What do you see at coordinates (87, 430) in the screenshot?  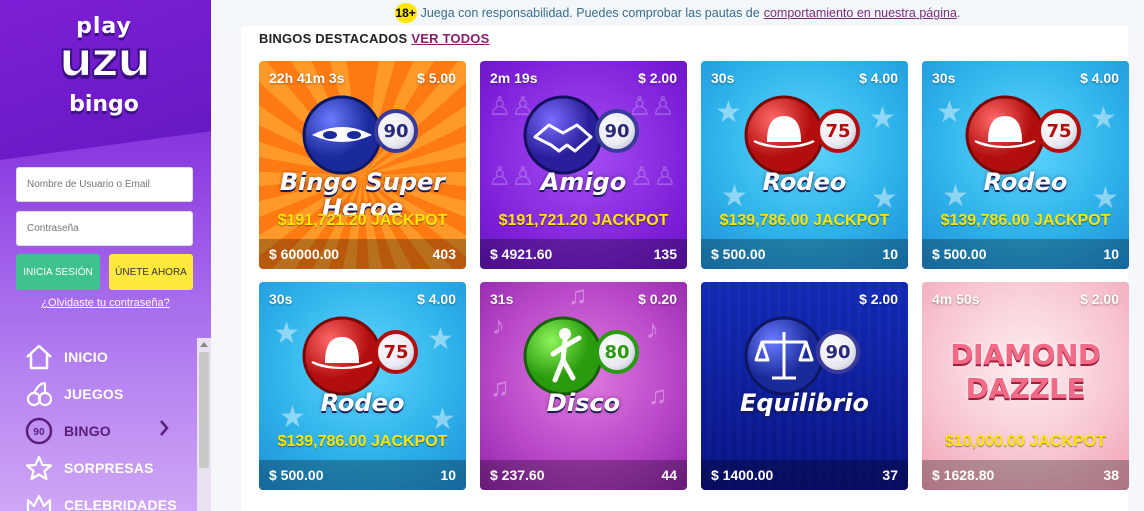 I see `sidebar-item-label: BINGO` at bounding box center [87, 430].